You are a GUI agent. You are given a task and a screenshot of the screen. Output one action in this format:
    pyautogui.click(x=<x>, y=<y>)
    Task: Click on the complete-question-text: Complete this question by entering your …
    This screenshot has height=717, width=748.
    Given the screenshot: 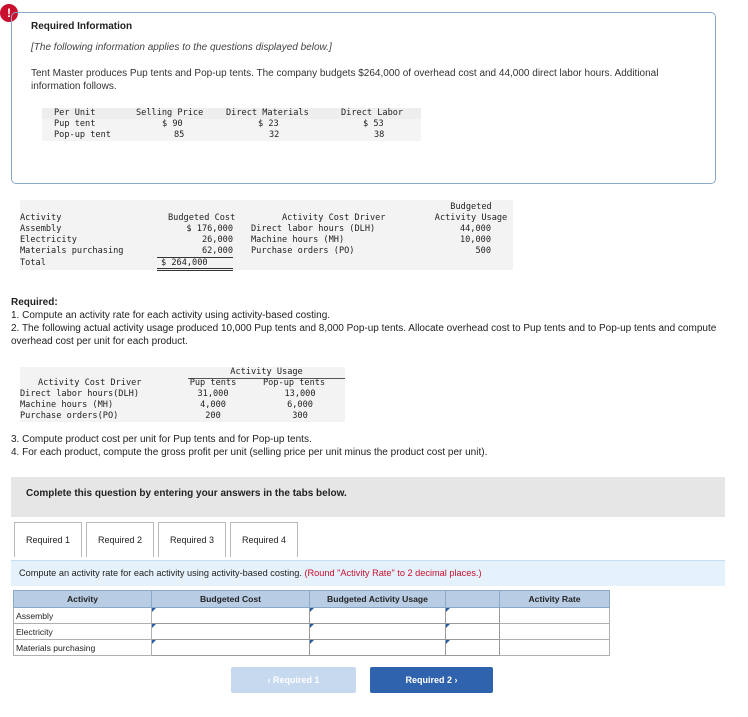 What is the action you would take?
    pyautogui.click(x=186, y=493)
    